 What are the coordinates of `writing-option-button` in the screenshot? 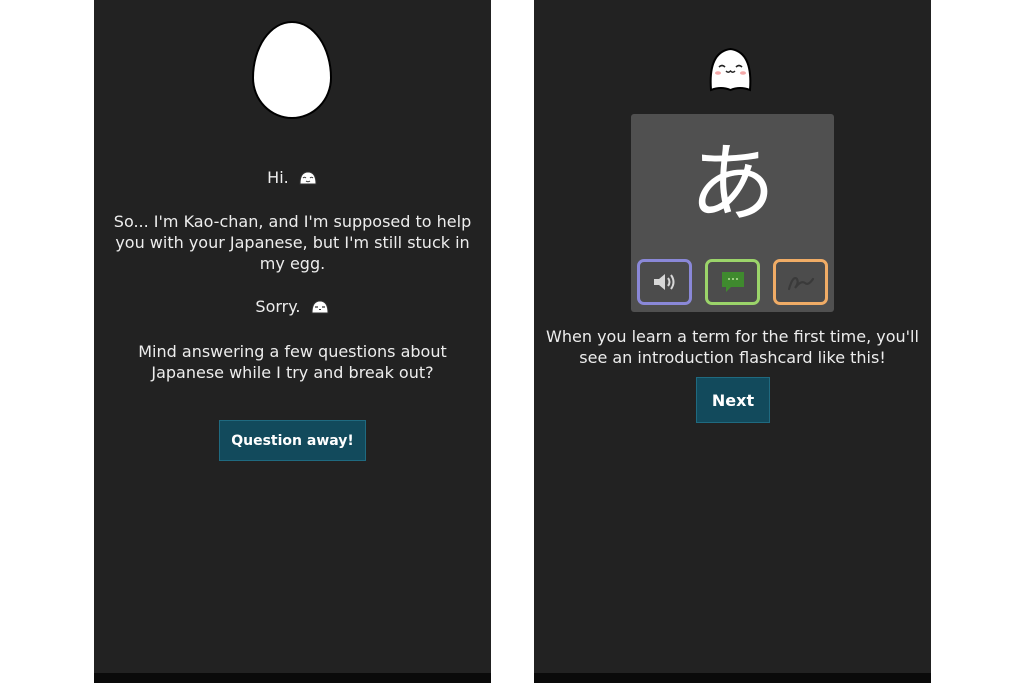 It's located at (800, 282).